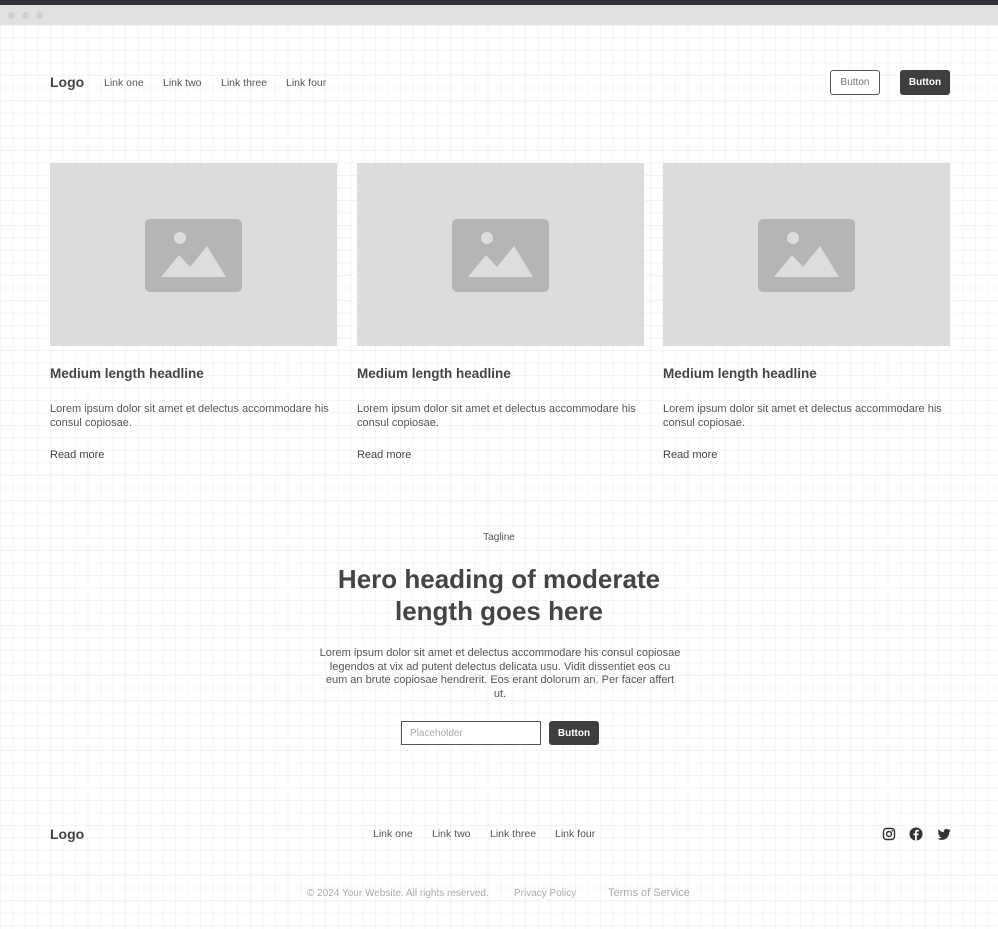 The image size is (998, 929). I want to click on hero-submit-button: Button, so click(574, 733).